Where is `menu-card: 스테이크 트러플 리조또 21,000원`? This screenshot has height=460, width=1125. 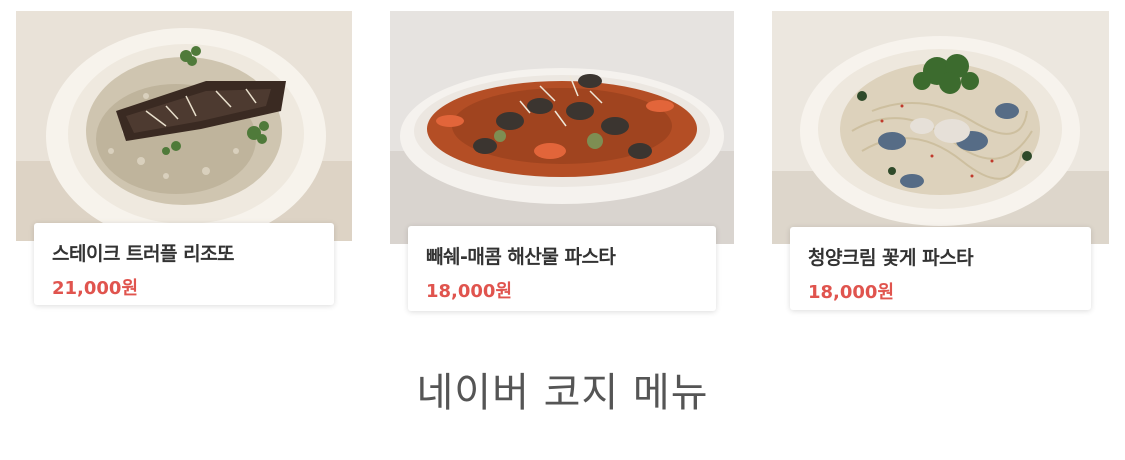
menu-card: 스테이크 트러플 리조또 21,000원 is located at coordinates (184, 264).